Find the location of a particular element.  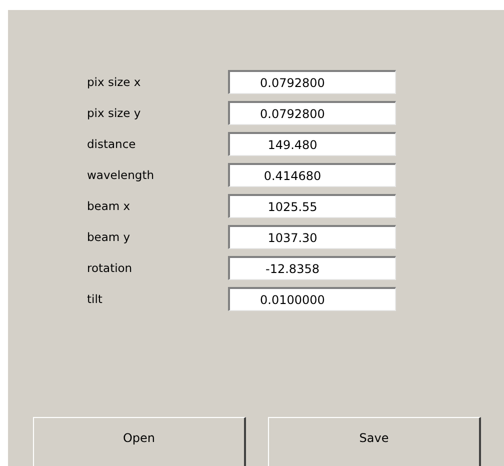

field-label: rotation is located at coordinates (110, 268).